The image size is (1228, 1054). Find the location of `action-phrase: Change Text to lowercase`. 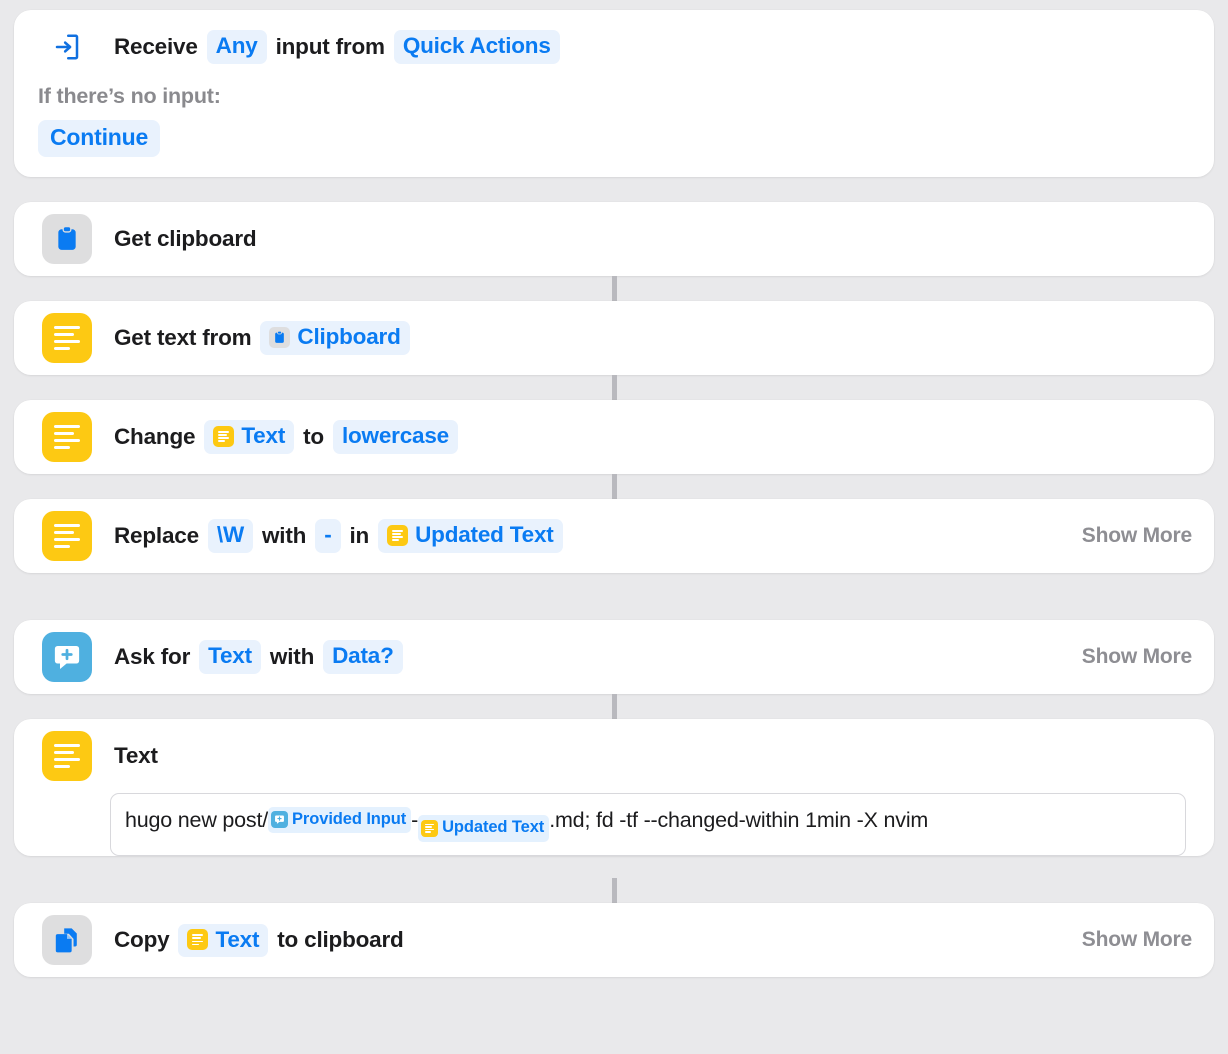

action-phrase: Change Text to lowercase is located at coordinates (653, 437).